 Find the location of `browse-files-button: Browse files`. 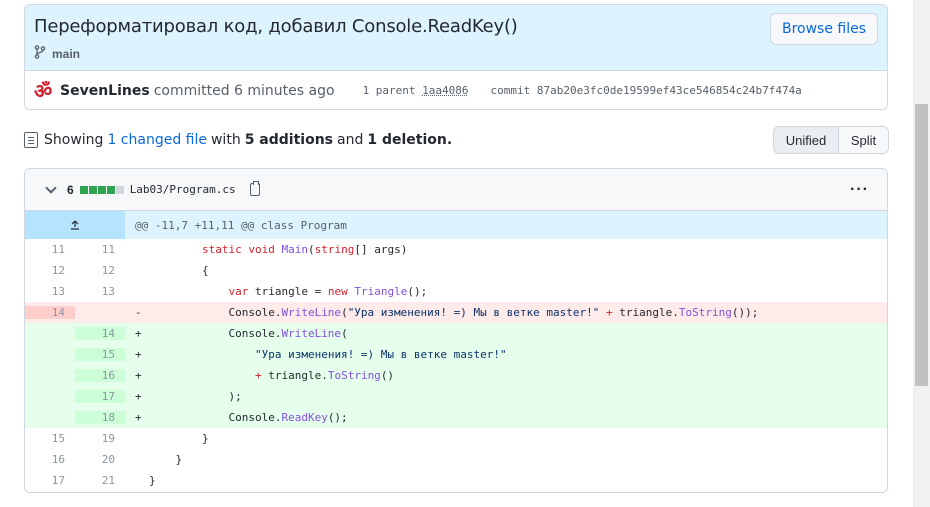

browse-files-button: Browse files is located at coordinates (824, 29).